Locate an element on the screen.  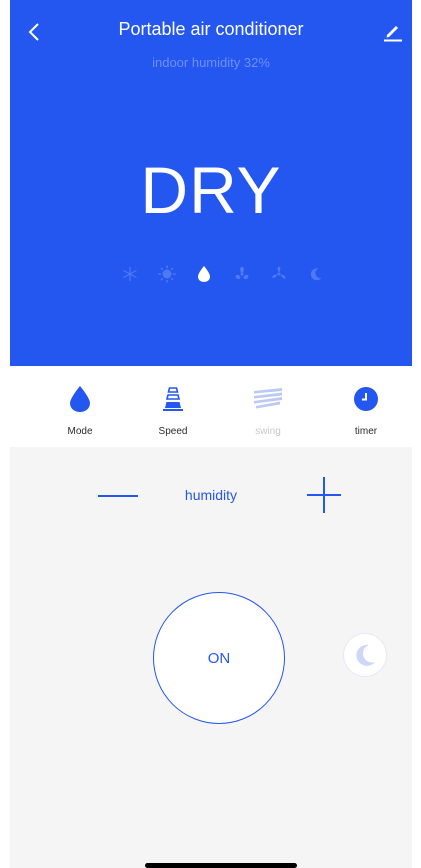
home-indicator is located at coordinates (221, 865).